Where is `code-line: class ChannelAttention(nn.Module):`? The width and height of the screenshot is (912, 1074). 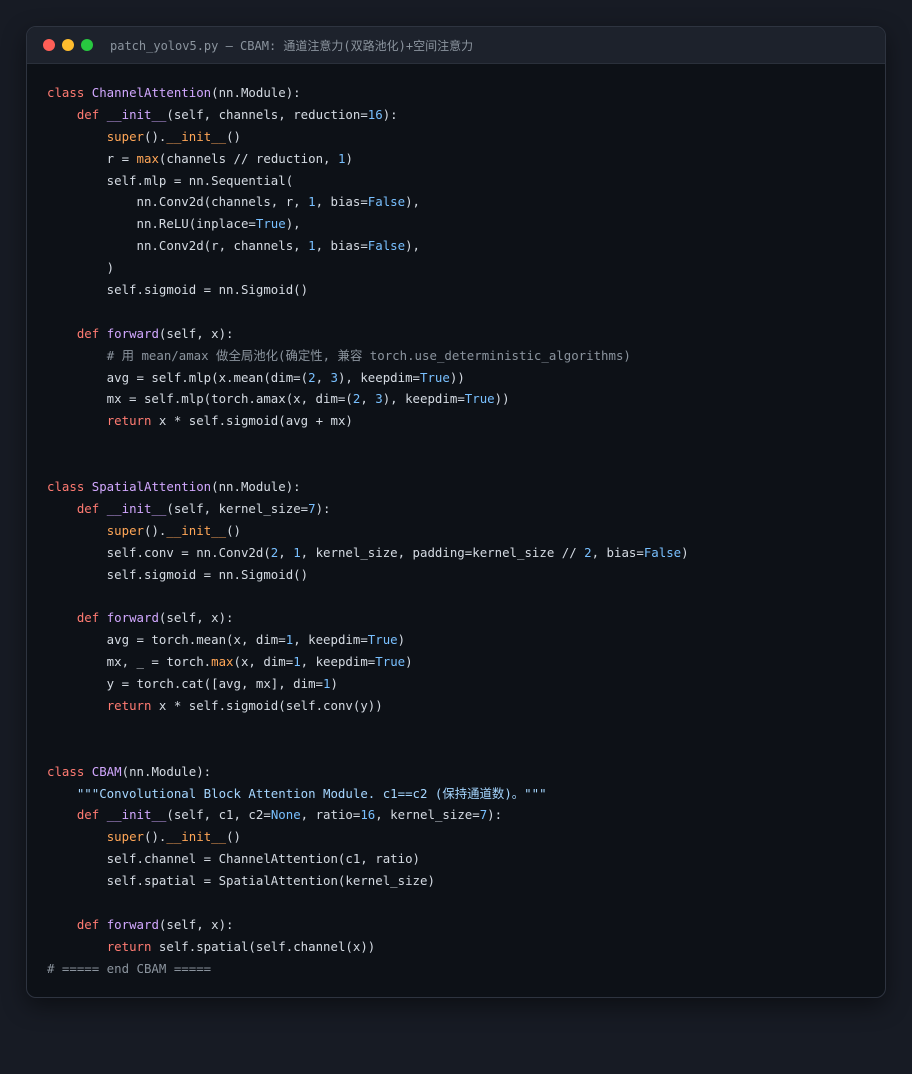 code-line: class ChannelAttention(nn.Module): is located at coordinates (368, 93).